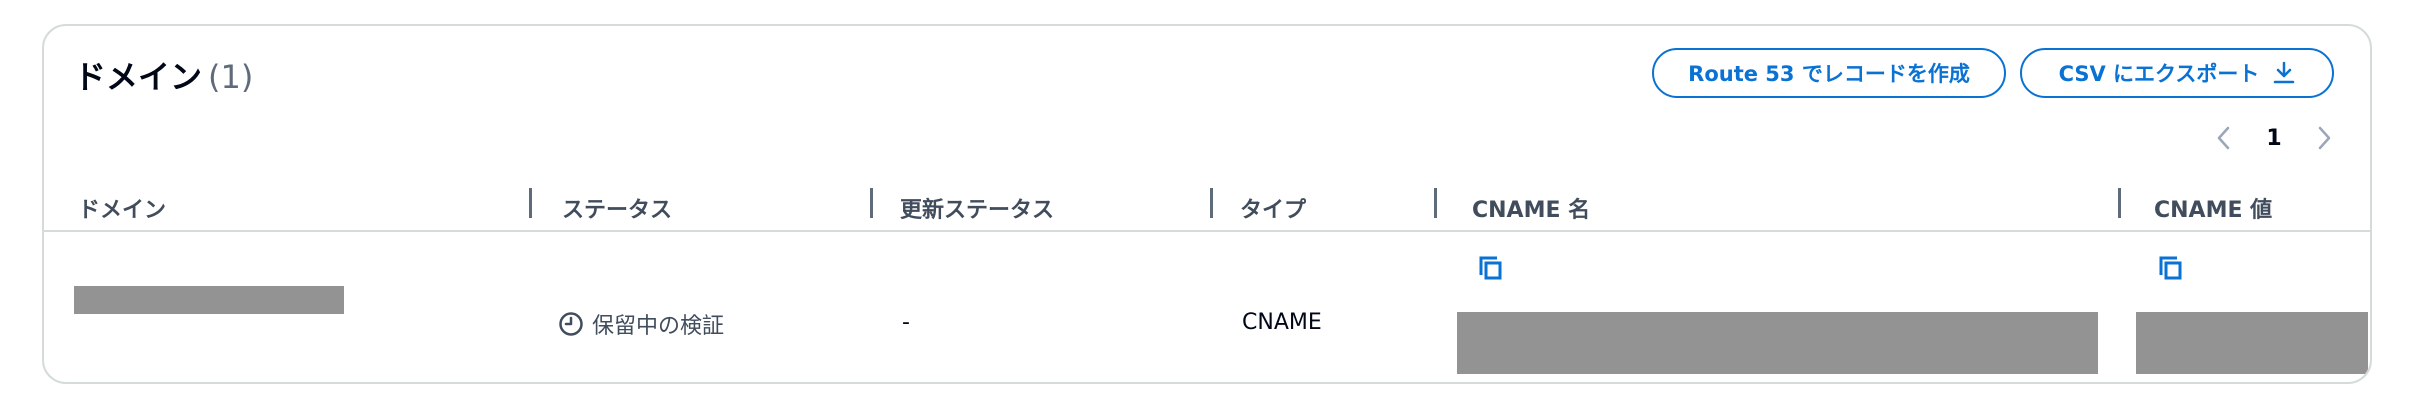  I want to click on download-icon, so click(2284, 72).